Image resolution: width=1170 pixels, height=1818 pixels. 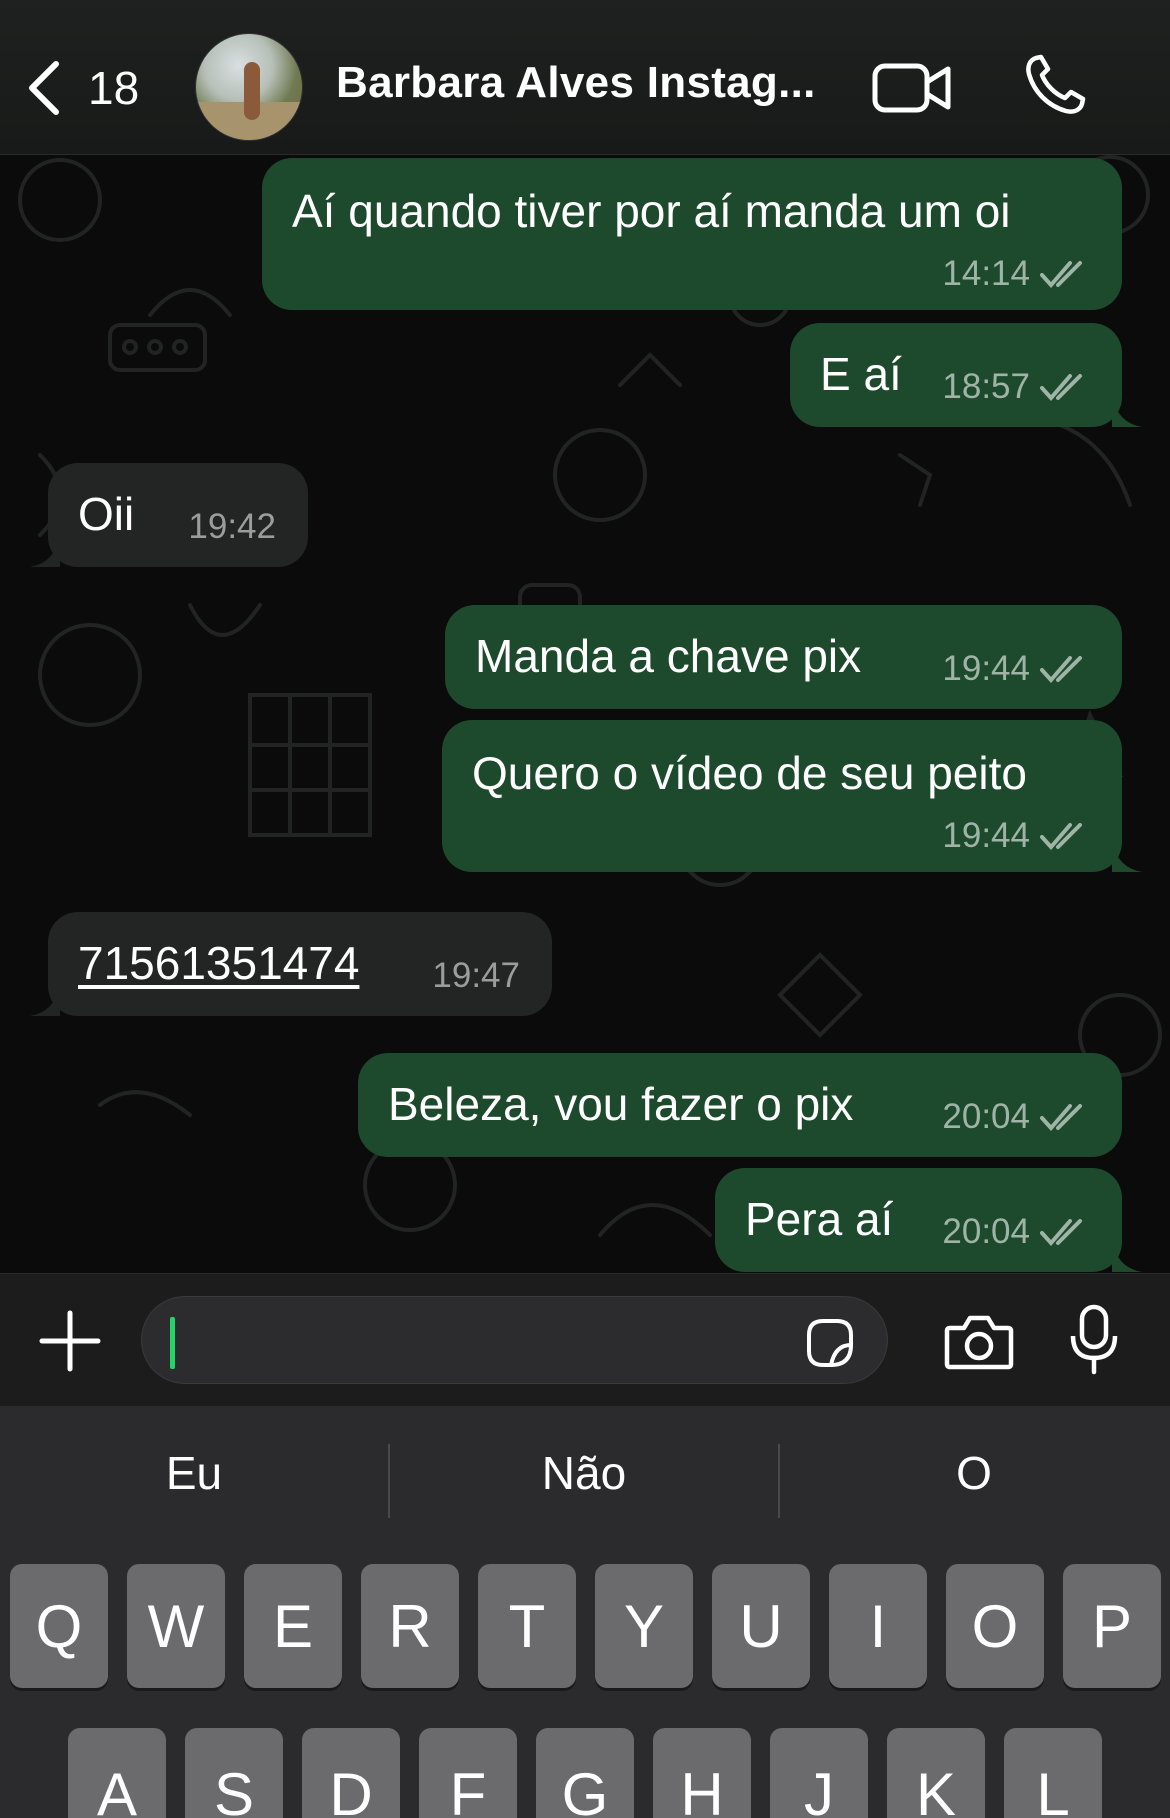 What do you see at coordinates (651, 211) in the screenshot?
I see `message-text: Aí quando tiver por aí manda um oi` at bounding box center [651, 211].